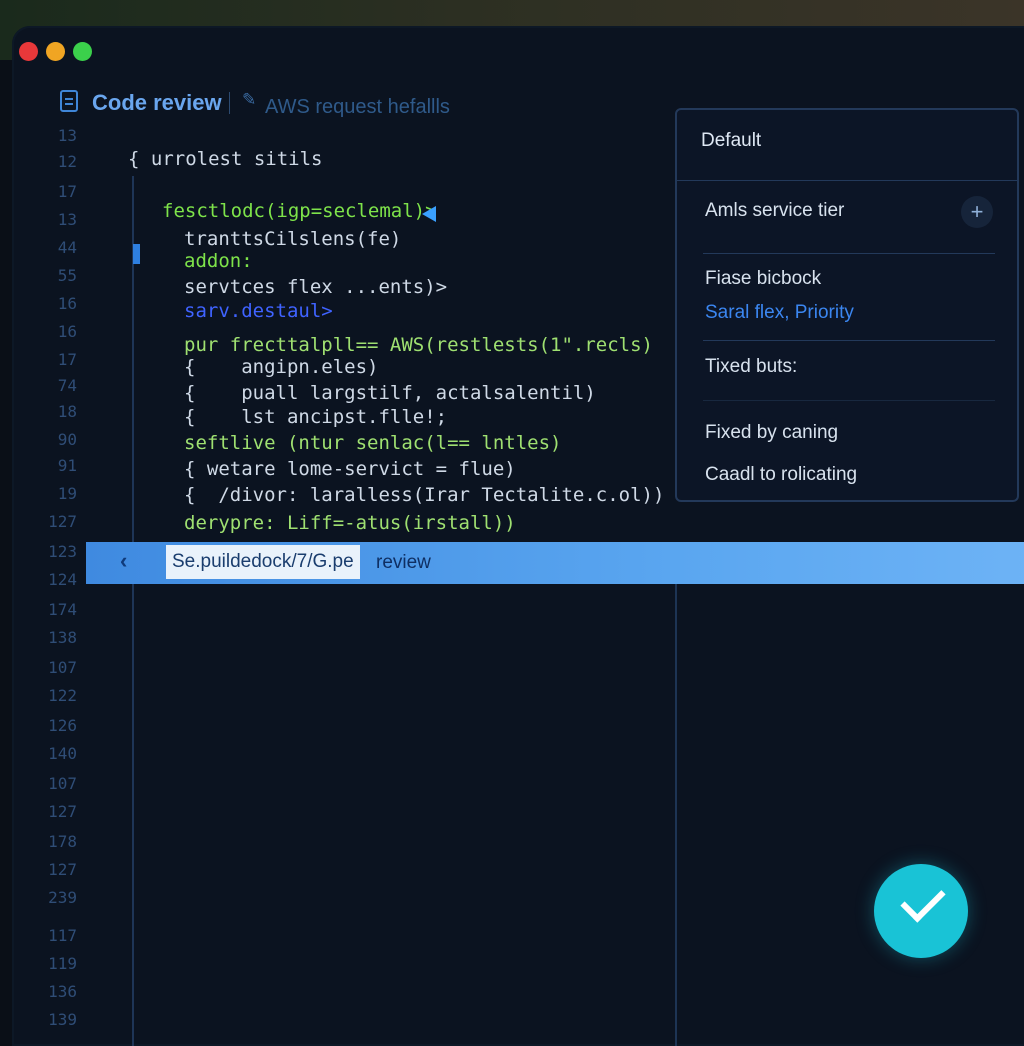  Describe the element at coordinates (751, 367) in the screenshot. I see `tixed-label: Tixed buts:` at that location.